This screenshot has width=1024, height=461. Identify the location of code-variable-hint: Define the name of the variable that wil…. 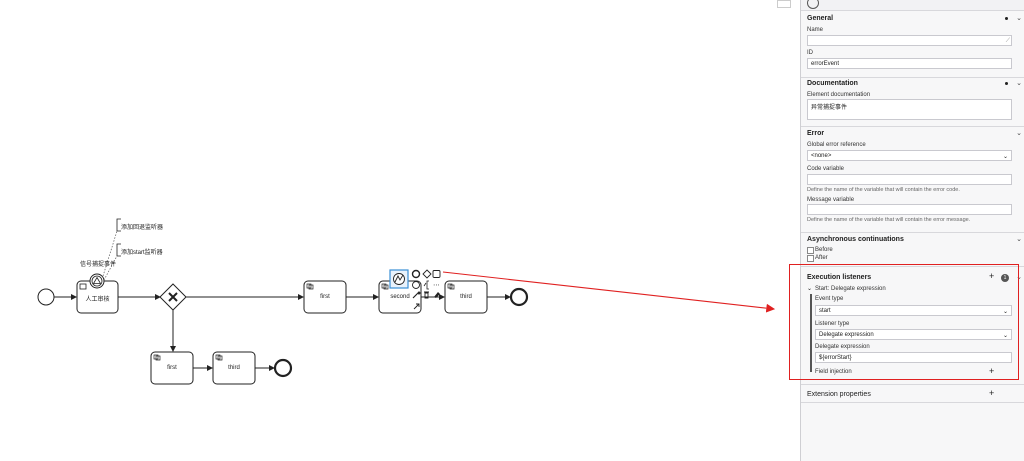
(883, 190).